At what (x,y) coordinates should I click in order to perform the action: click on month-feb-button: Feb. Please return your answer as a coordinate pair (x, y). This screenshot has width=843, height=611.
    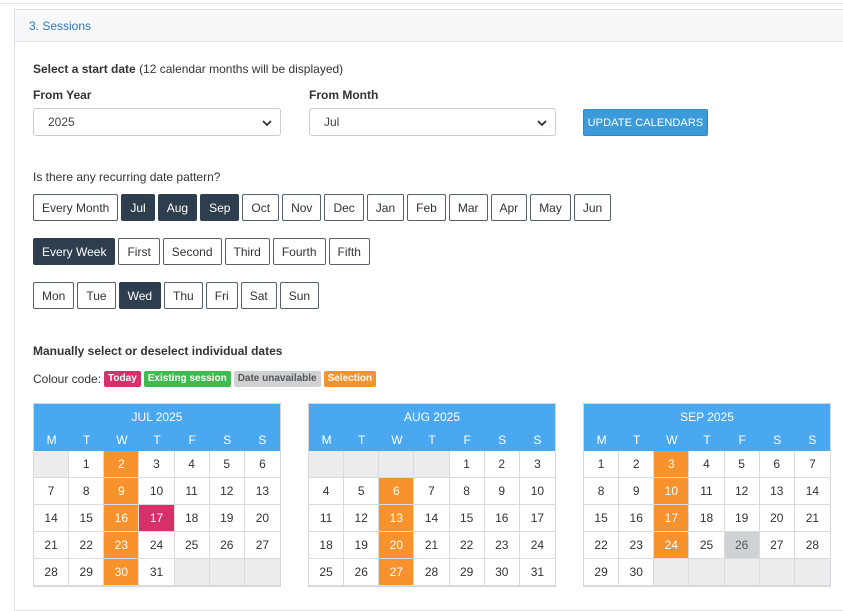
    Looking at the image, I should click on (426, 207).